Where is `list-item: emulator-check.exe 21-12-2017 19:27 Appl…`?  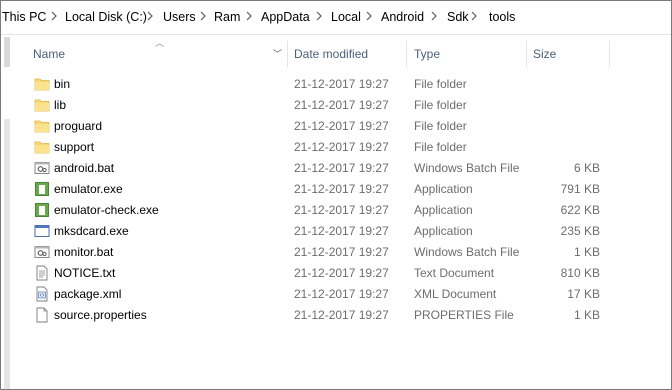 list-item: emulator-check.exe 21-12-2017 19:27 Appl… is located at coordinates (345, 209).